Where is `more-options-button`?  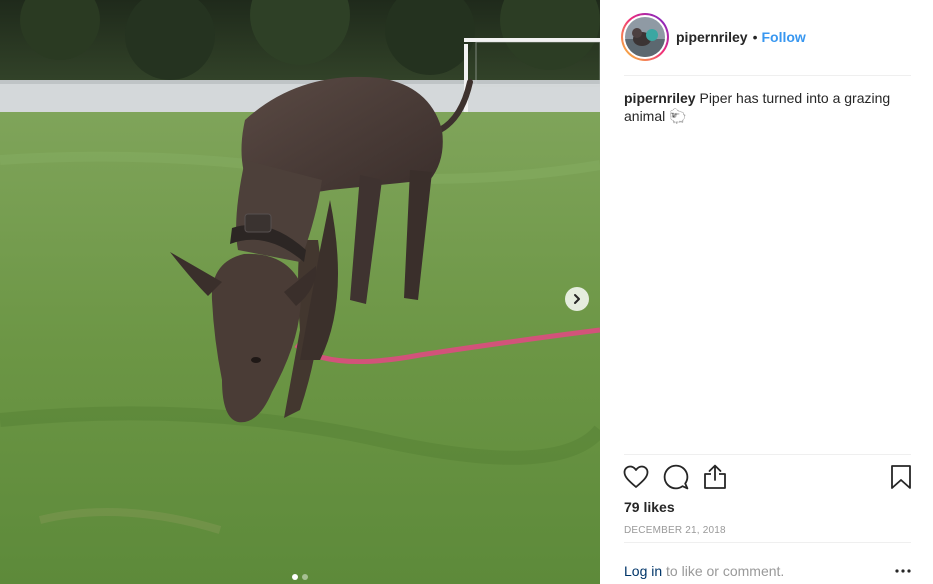 more-options-button is located at coordinates (903, 571).